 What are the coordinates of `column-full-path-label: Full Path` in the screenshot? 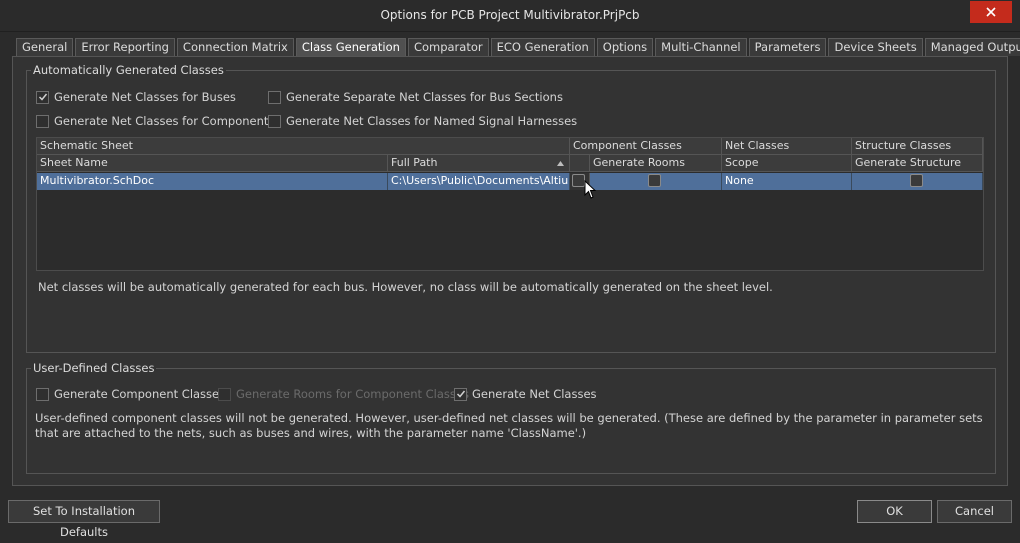 It's located at (414, 162).